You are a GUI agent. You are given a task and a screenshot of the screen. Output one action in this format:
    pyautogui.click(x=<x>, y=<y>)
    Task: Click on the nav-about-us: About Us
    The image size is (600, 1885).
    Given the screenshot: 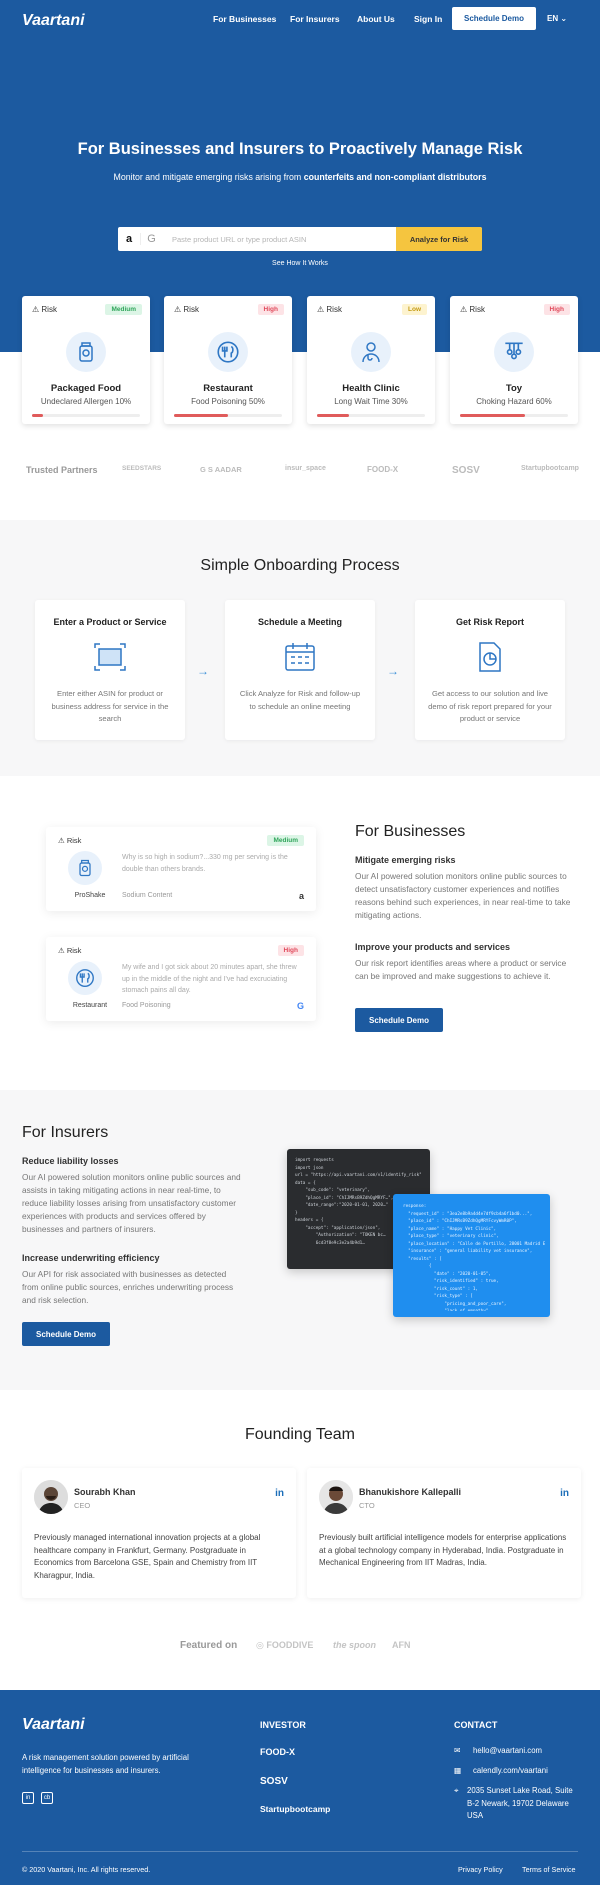 What is the action you would take?
    pyautogui.click(x=376, y=19)
    